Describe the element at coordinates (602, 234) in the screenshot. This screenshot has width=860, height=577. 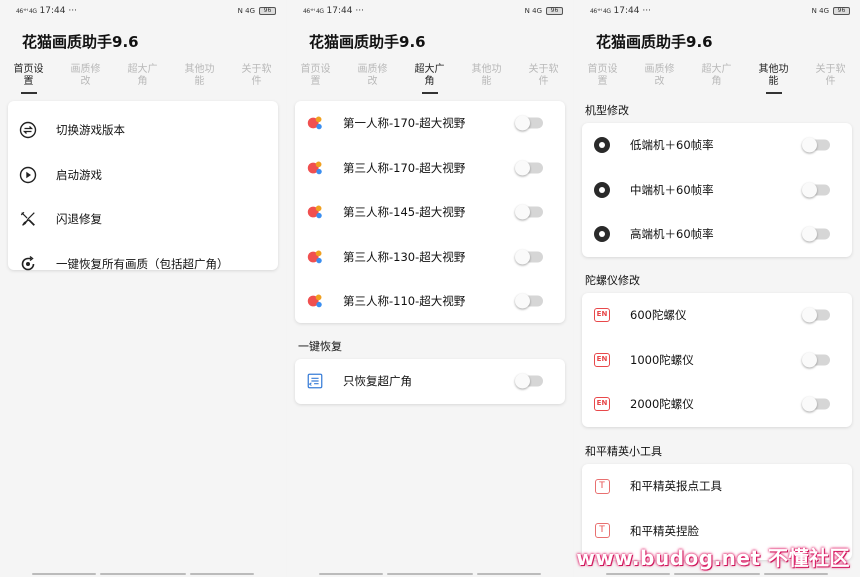
I see `frame-rate-icon` at that location.